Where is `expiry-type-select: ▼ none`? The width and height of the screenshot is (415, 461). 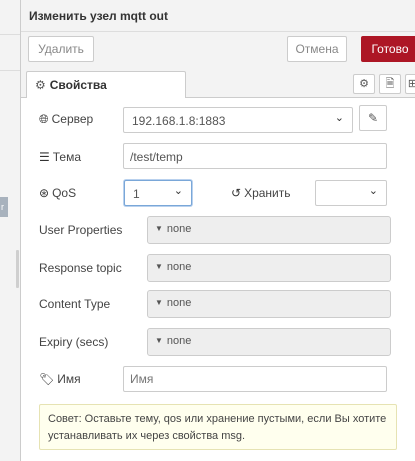 expiry-type-select: ▼ none is located at coordinates (171, 342).